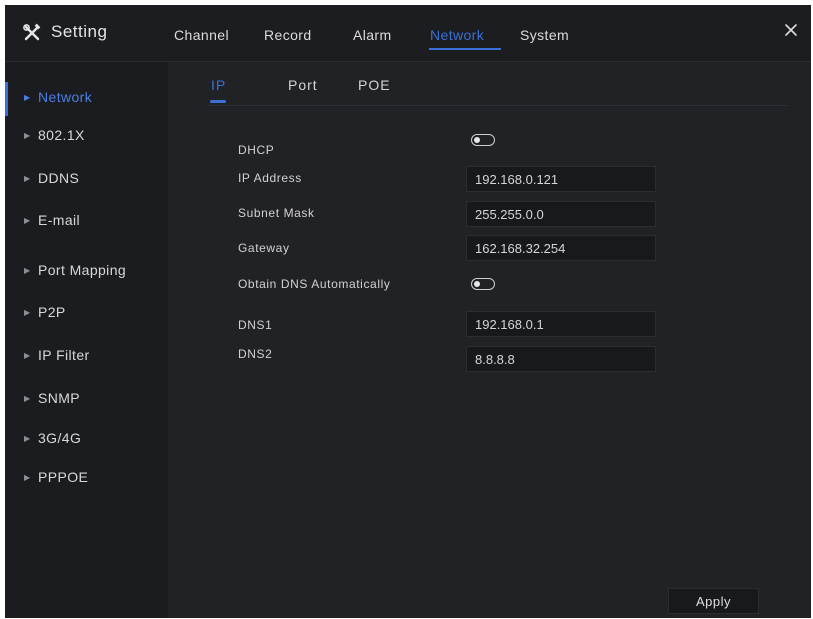  Describe the element at coordinates (256, 150) in the screenshot. I see `dhcp-label: DHCP` at that location.